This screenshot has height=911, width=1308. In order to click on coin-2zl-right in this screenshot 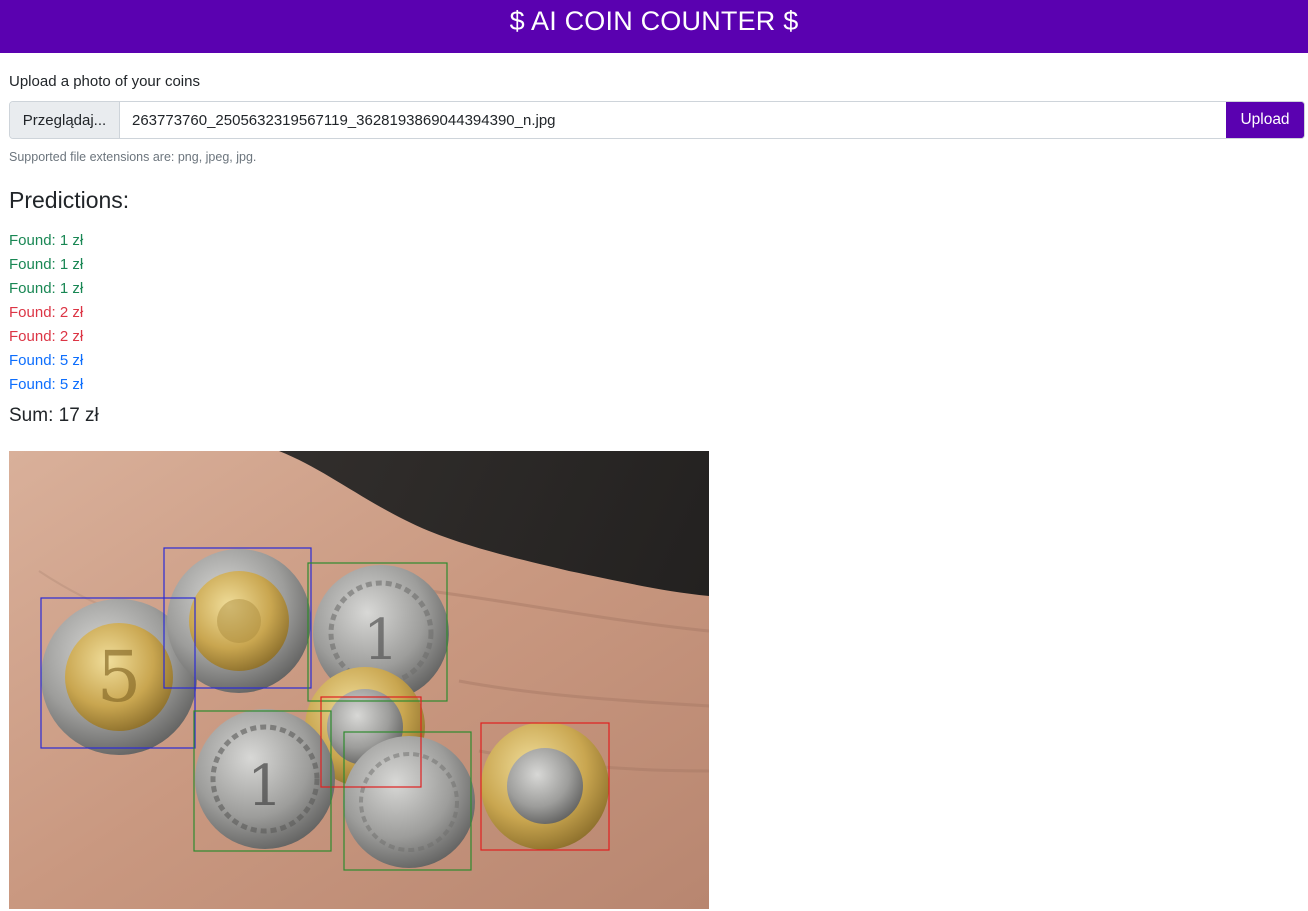, I will do `click(545, 786)`.